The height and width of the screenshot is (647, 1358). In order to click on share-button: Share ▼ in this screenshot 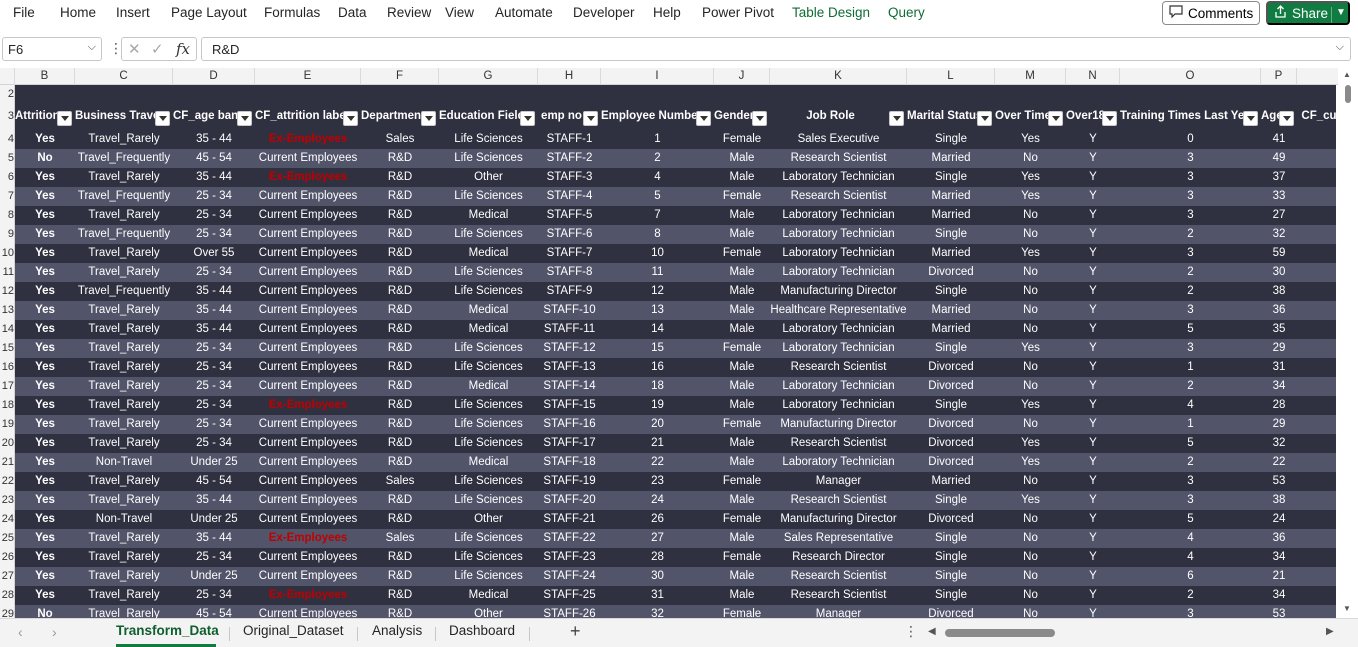, I will do `click(1308, 13)`.